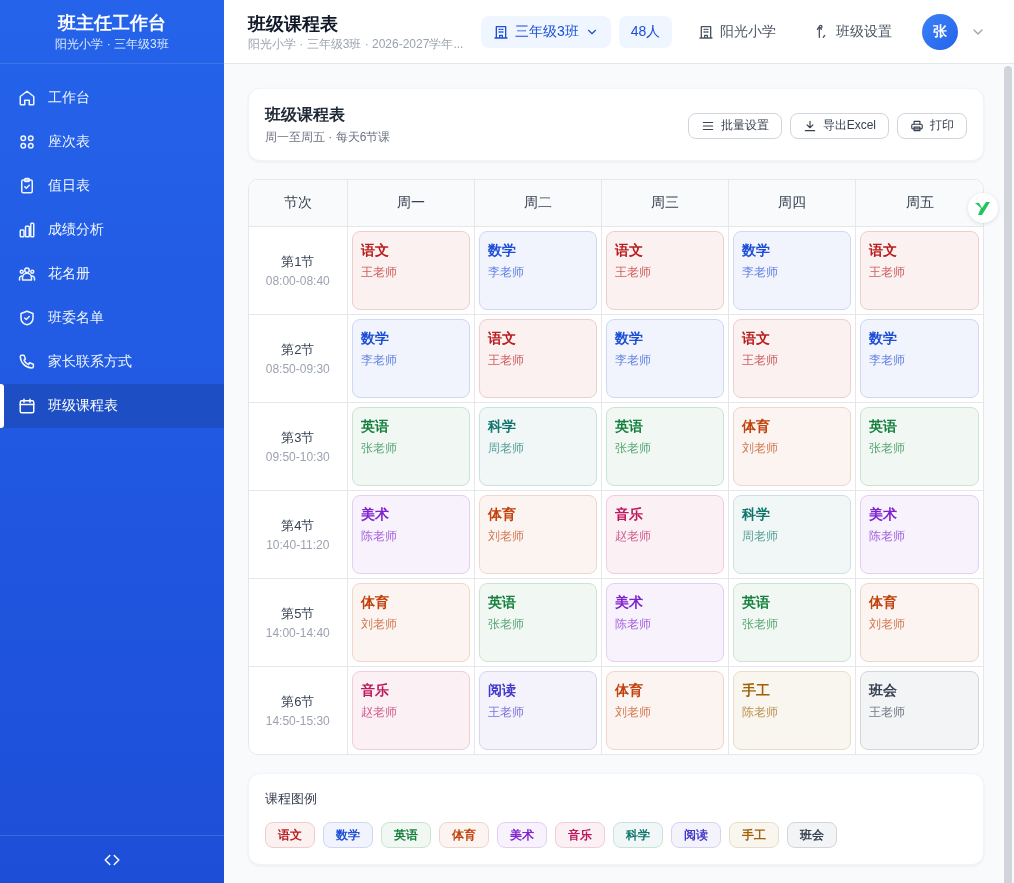  I want to click on legend-chip: 音乐, so click(580, 835).